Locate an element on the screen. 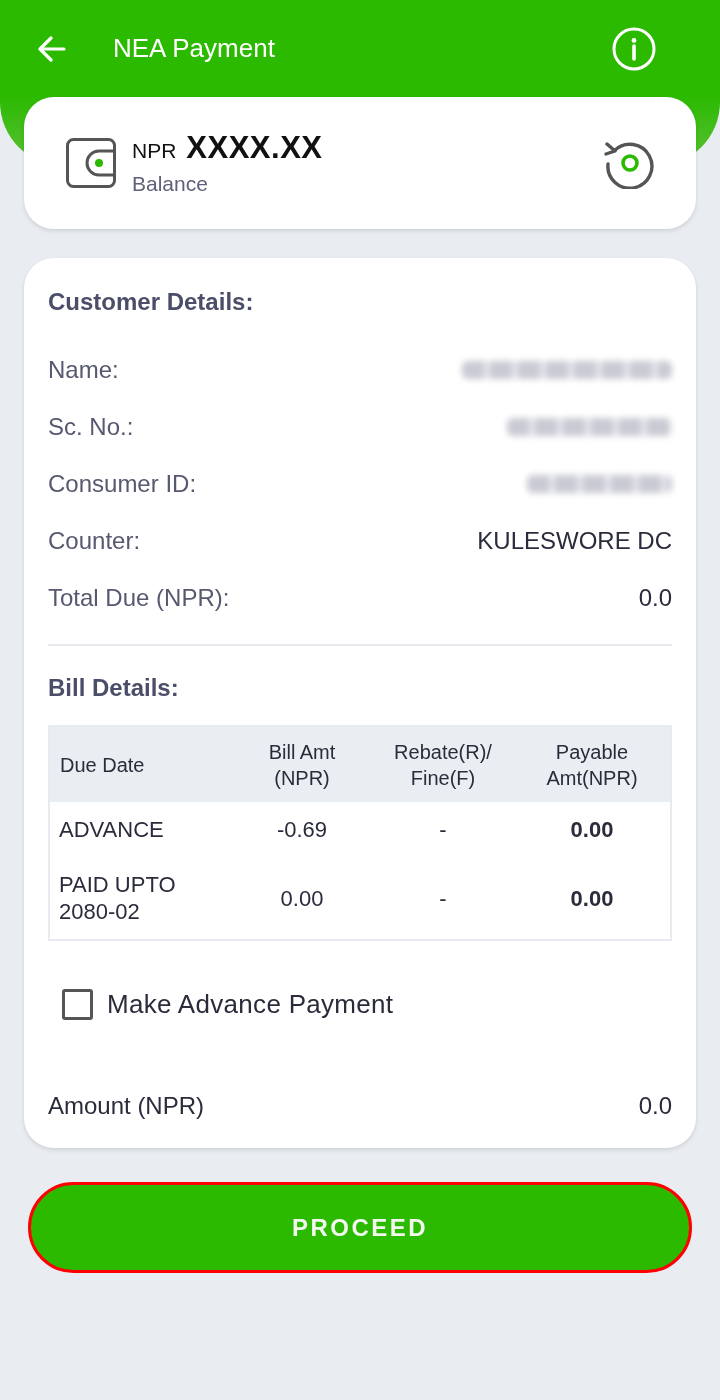  column-header: Rebate(R)/Fine(F) is located at coordinates (443, 765).